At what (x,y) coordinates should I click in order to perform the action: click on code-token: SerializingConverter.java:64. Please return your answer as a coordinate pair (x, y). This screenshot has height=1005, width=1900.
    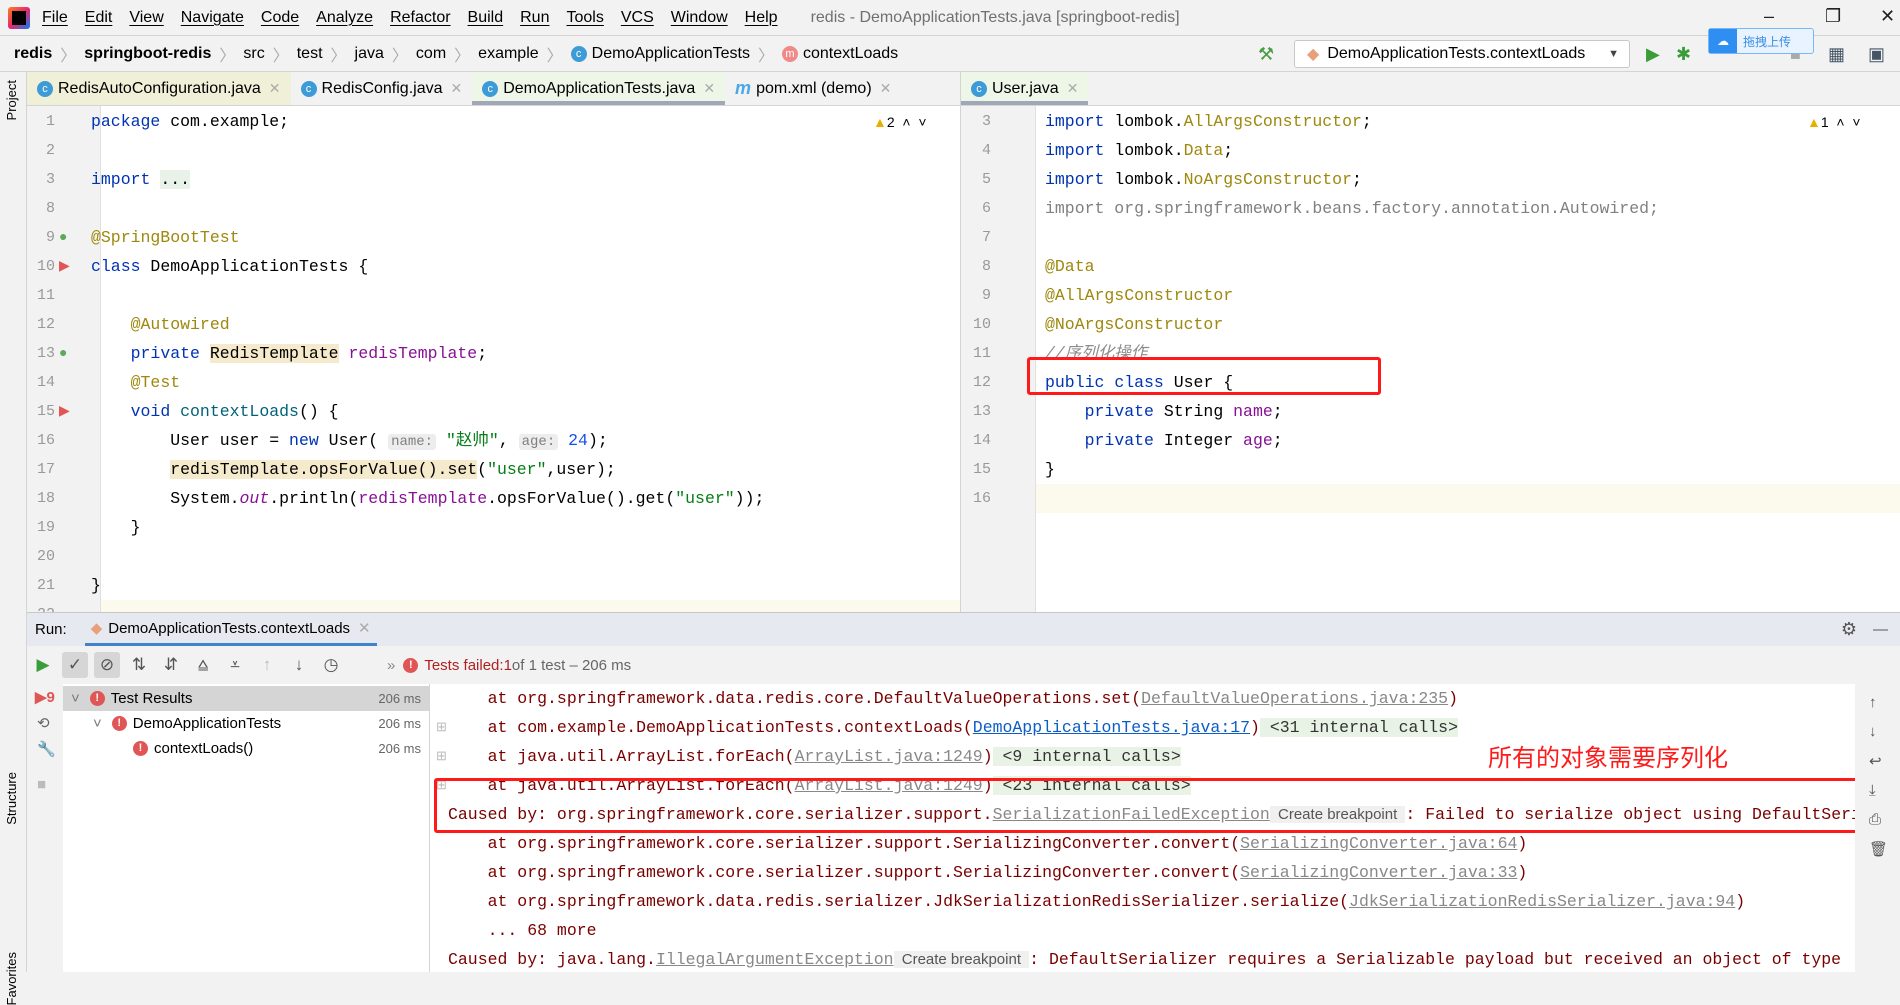
    Looking at the image, I should click on (1378, 843).